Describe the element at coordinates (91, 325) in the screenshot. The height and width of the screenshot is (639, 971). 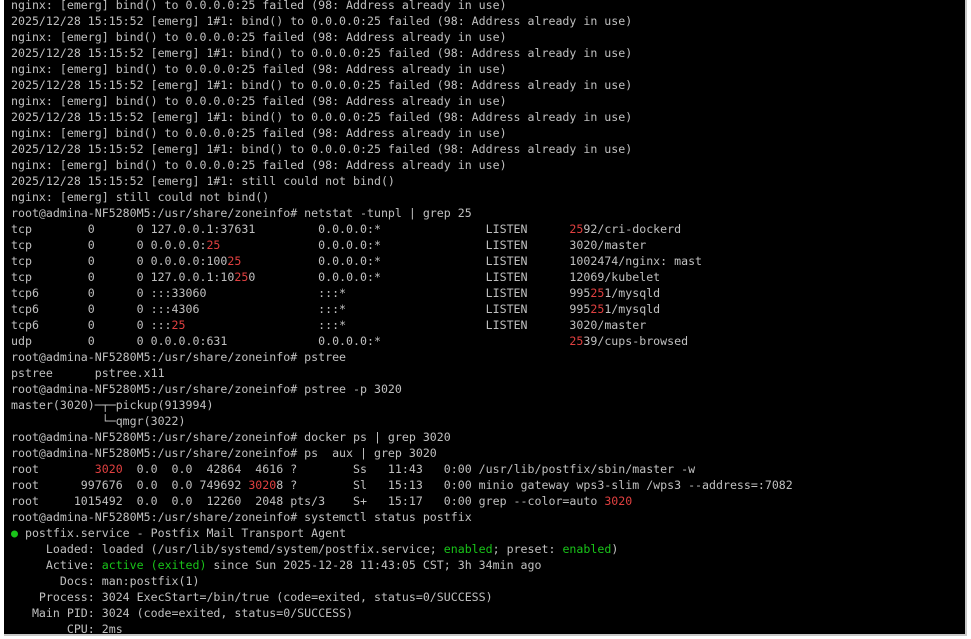
I see `terminal-text: tcp6 0 0 :::` at that location.